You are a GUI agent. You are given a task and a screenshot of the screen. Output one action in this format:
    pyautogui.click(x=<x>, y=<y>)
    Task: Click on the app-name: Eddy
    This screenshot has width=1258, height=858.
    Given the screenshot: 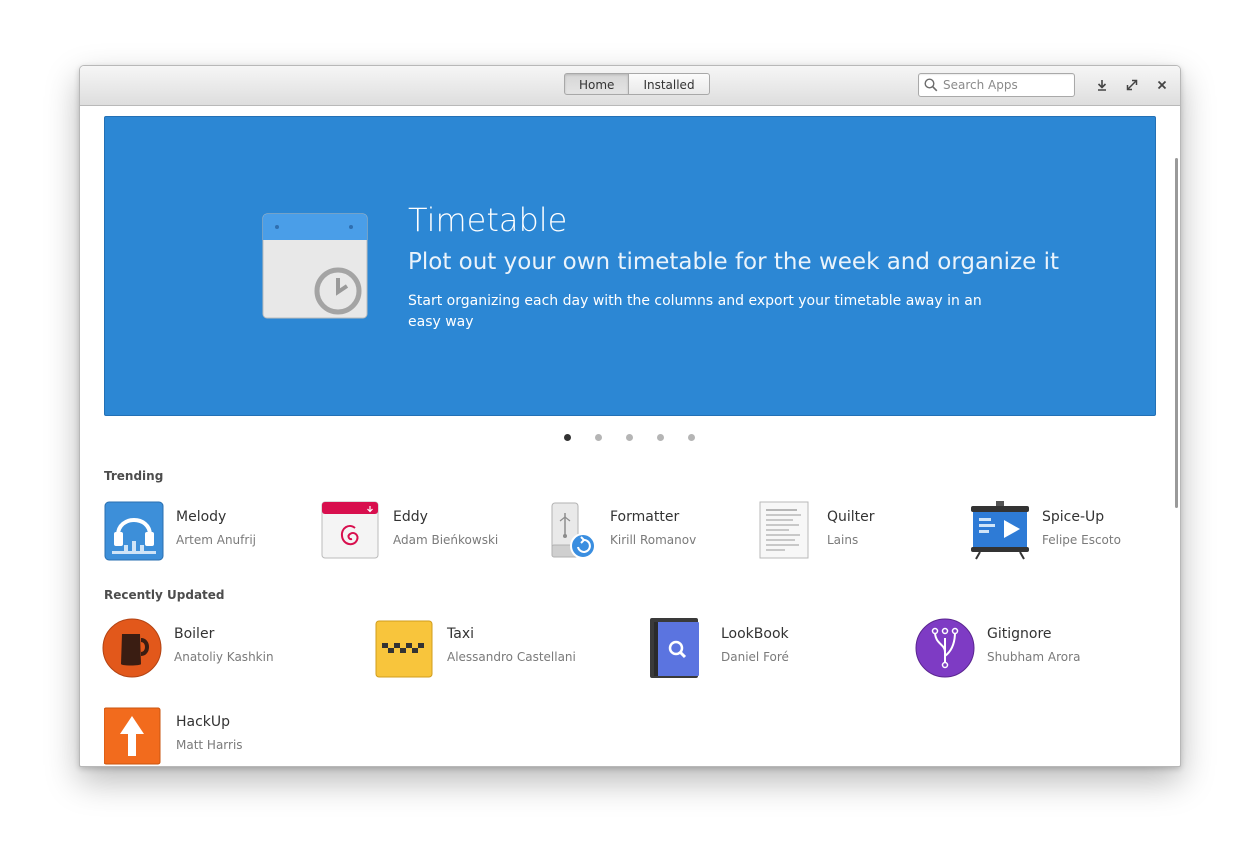 What is the action you would take?
    pyautogui.click(x=410, y=517)
    